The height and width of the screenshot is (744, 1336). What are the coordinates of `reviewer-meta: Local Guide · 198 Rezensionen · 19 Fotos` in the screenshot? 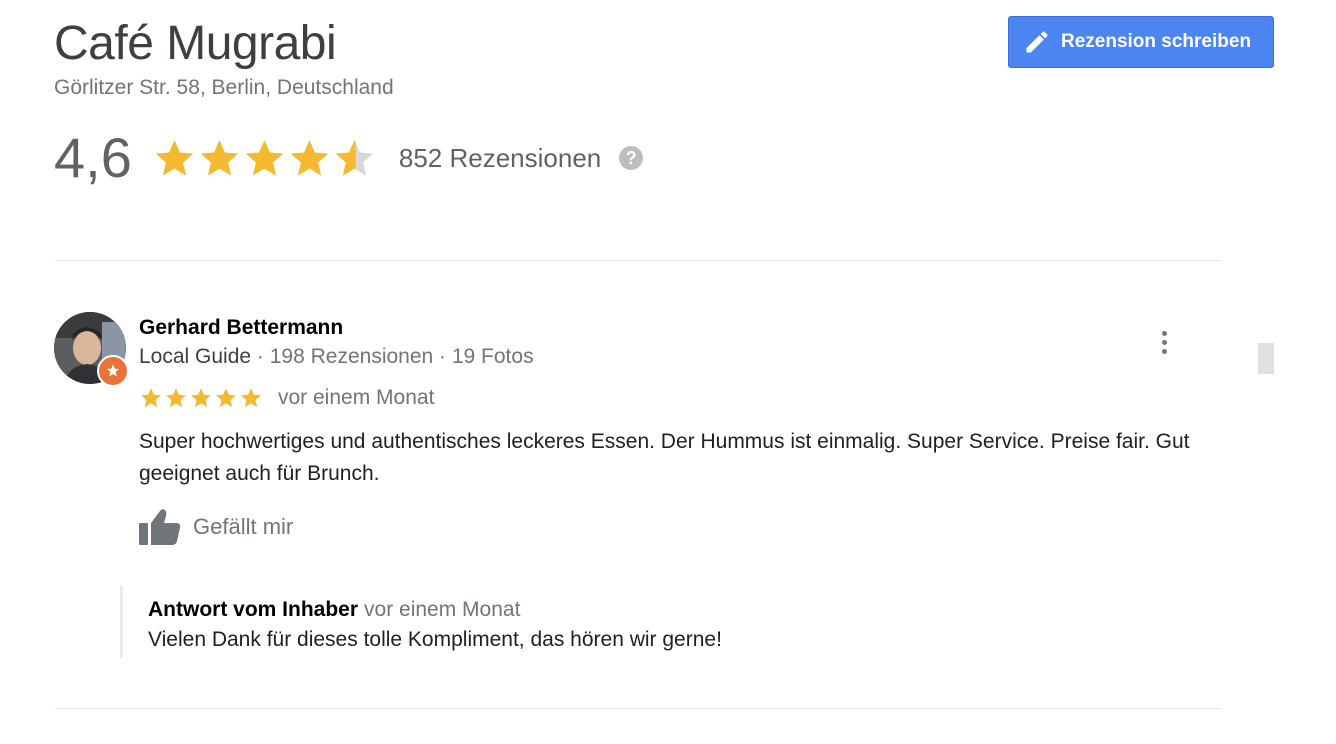 It's located at (336, 357).